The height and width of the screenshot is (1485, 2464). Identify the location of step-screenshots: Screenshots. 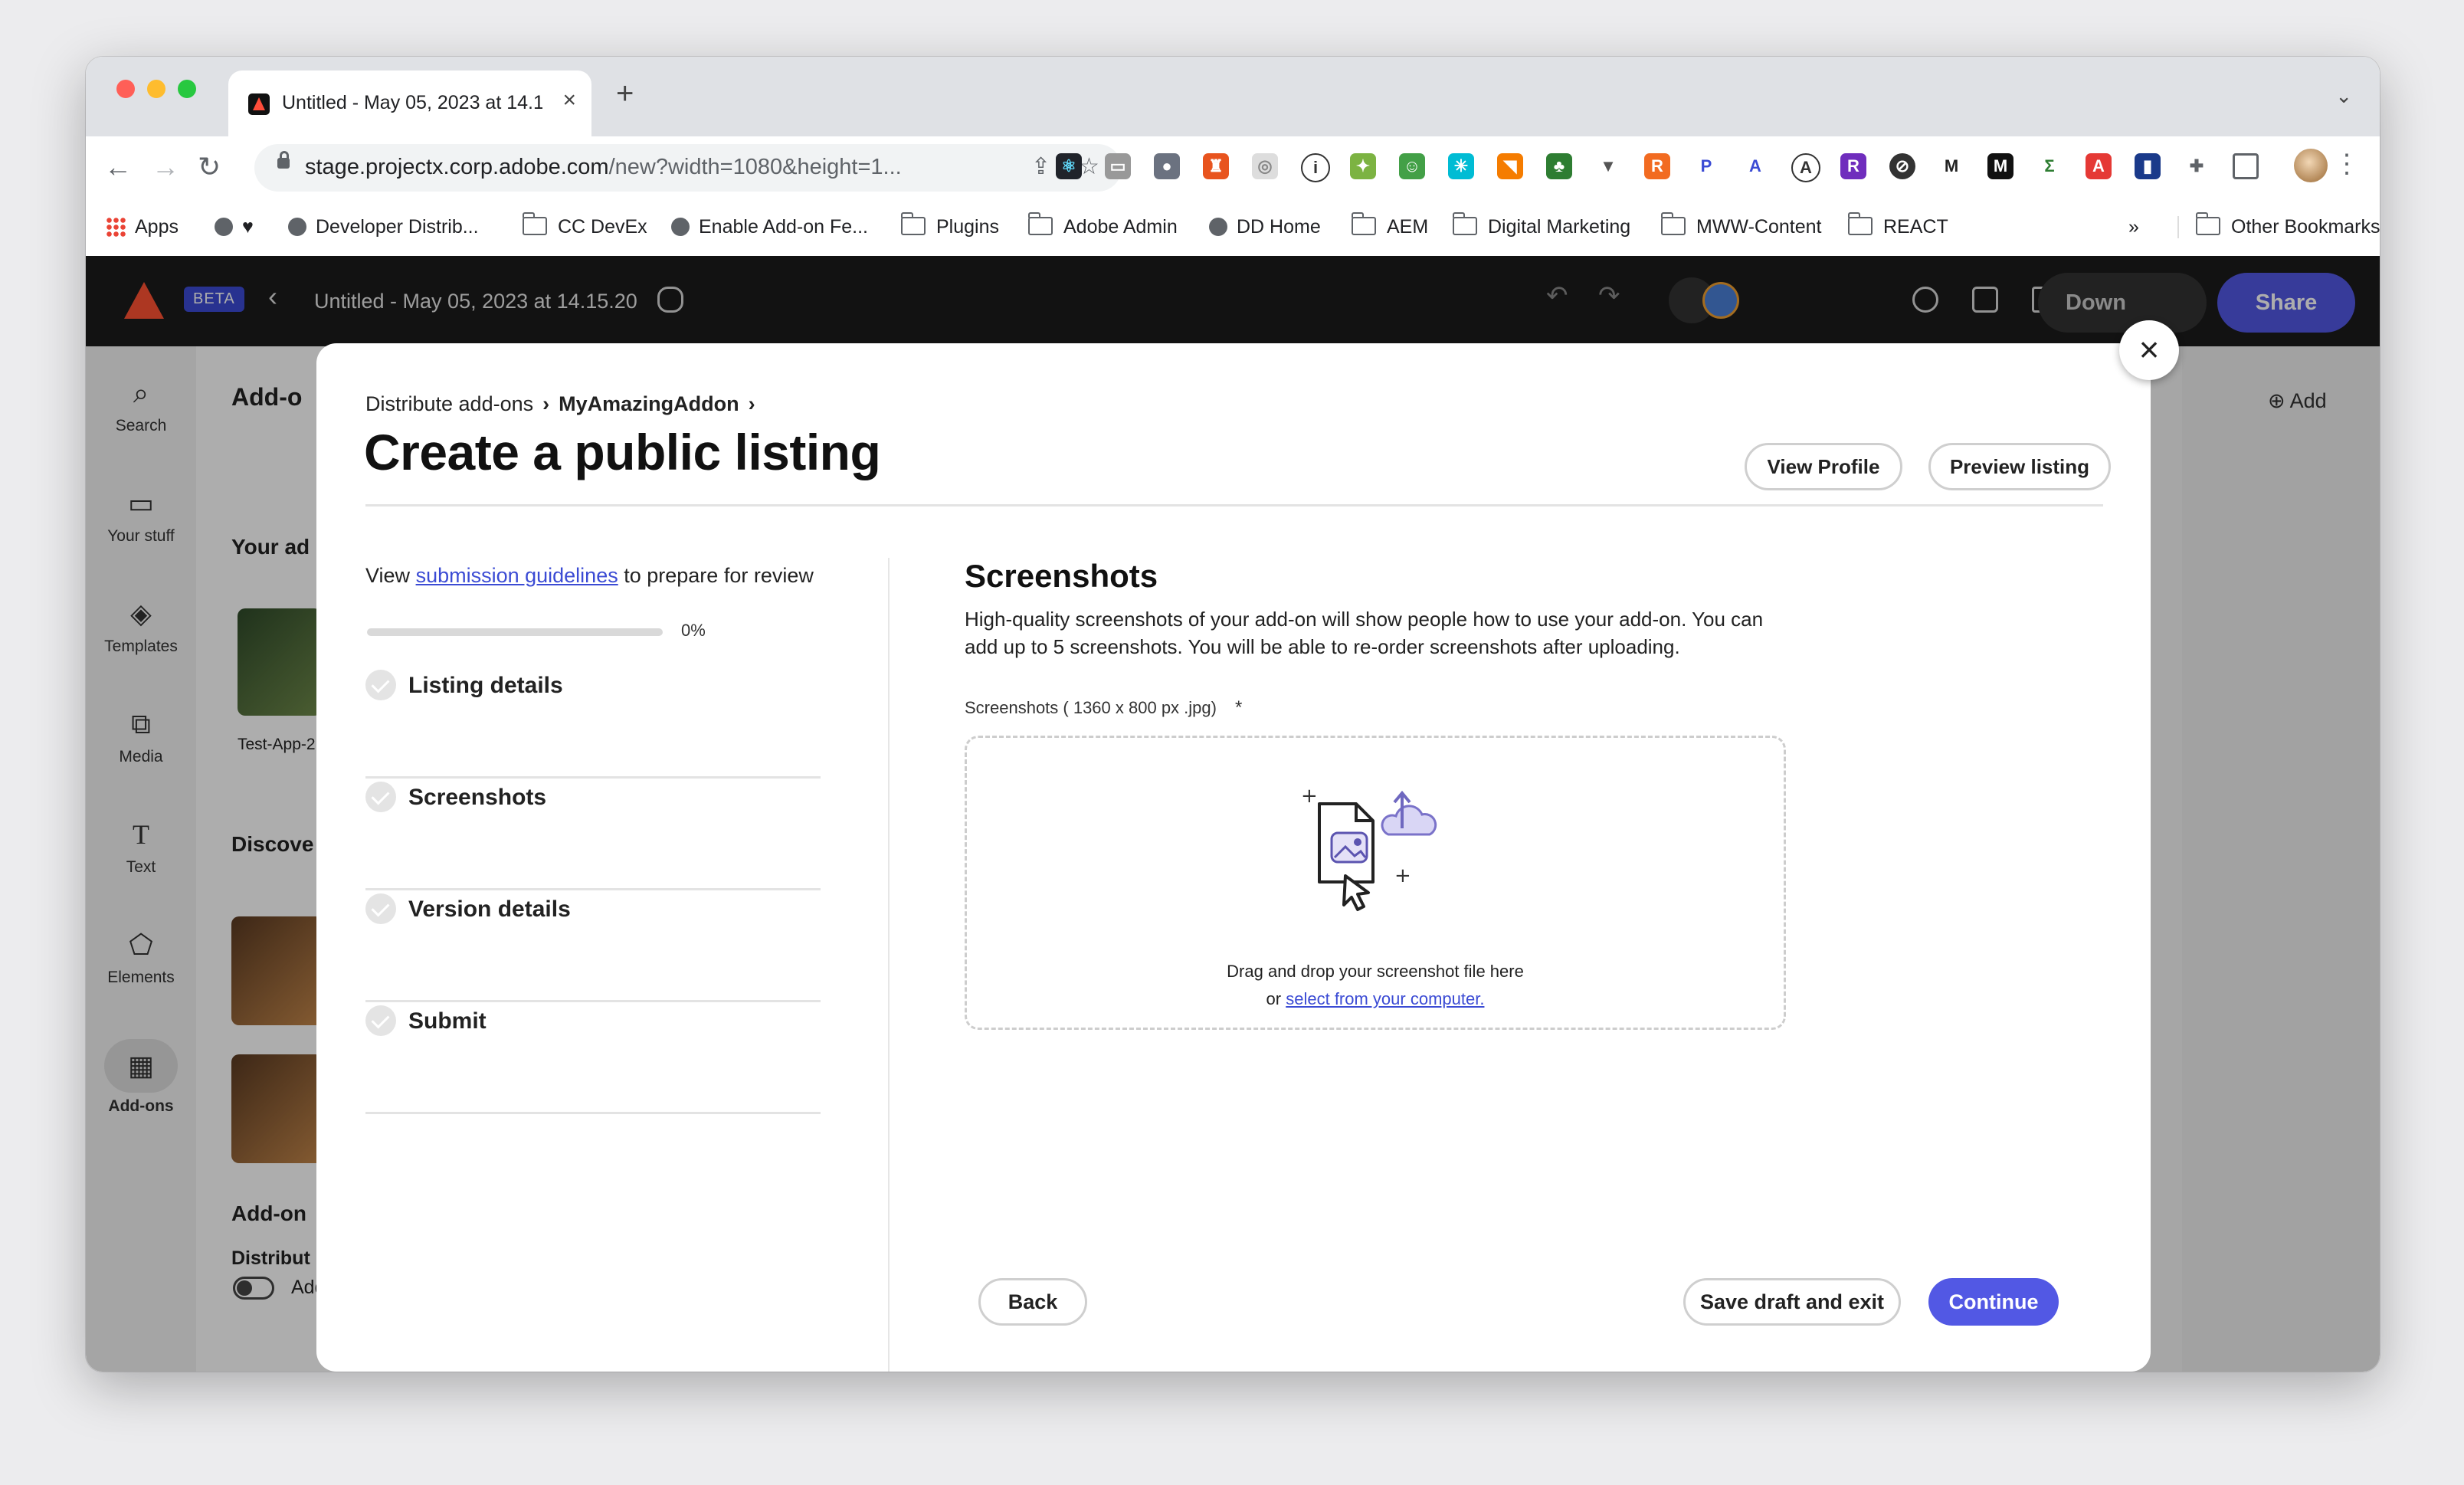
(593, 834).